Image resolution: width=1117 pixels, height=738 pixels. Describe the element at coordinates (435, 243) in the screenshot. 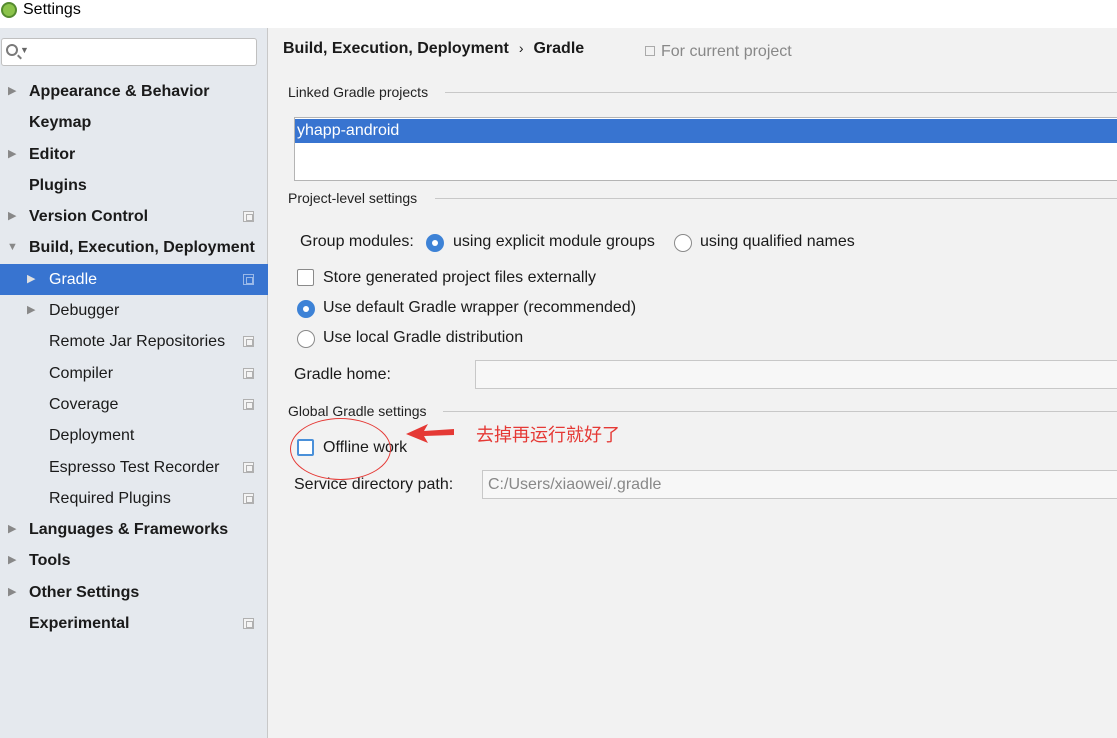

I see `explicit-groups-radio` at that location.